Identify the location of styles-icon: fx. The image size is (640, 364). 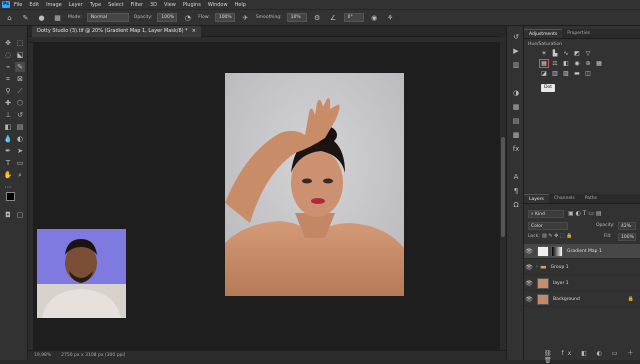
(516, 149).